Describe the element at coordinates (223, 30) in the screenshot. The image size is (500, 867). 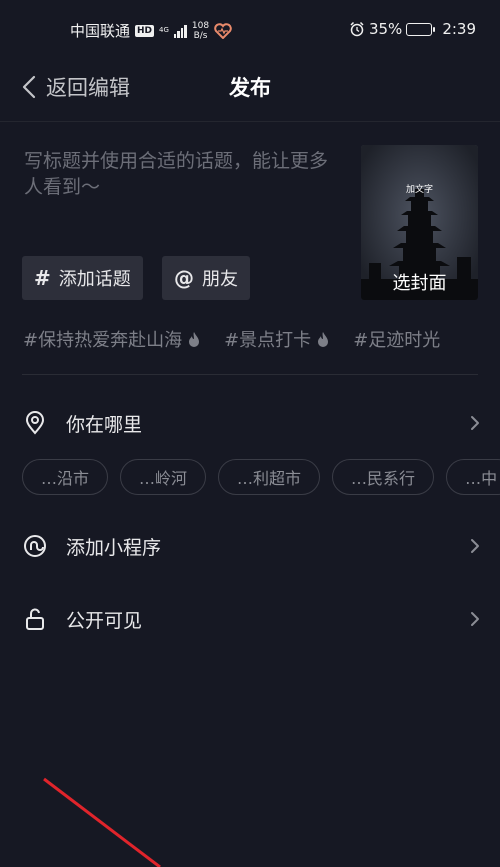
I see `health-heart-icon` at that location.